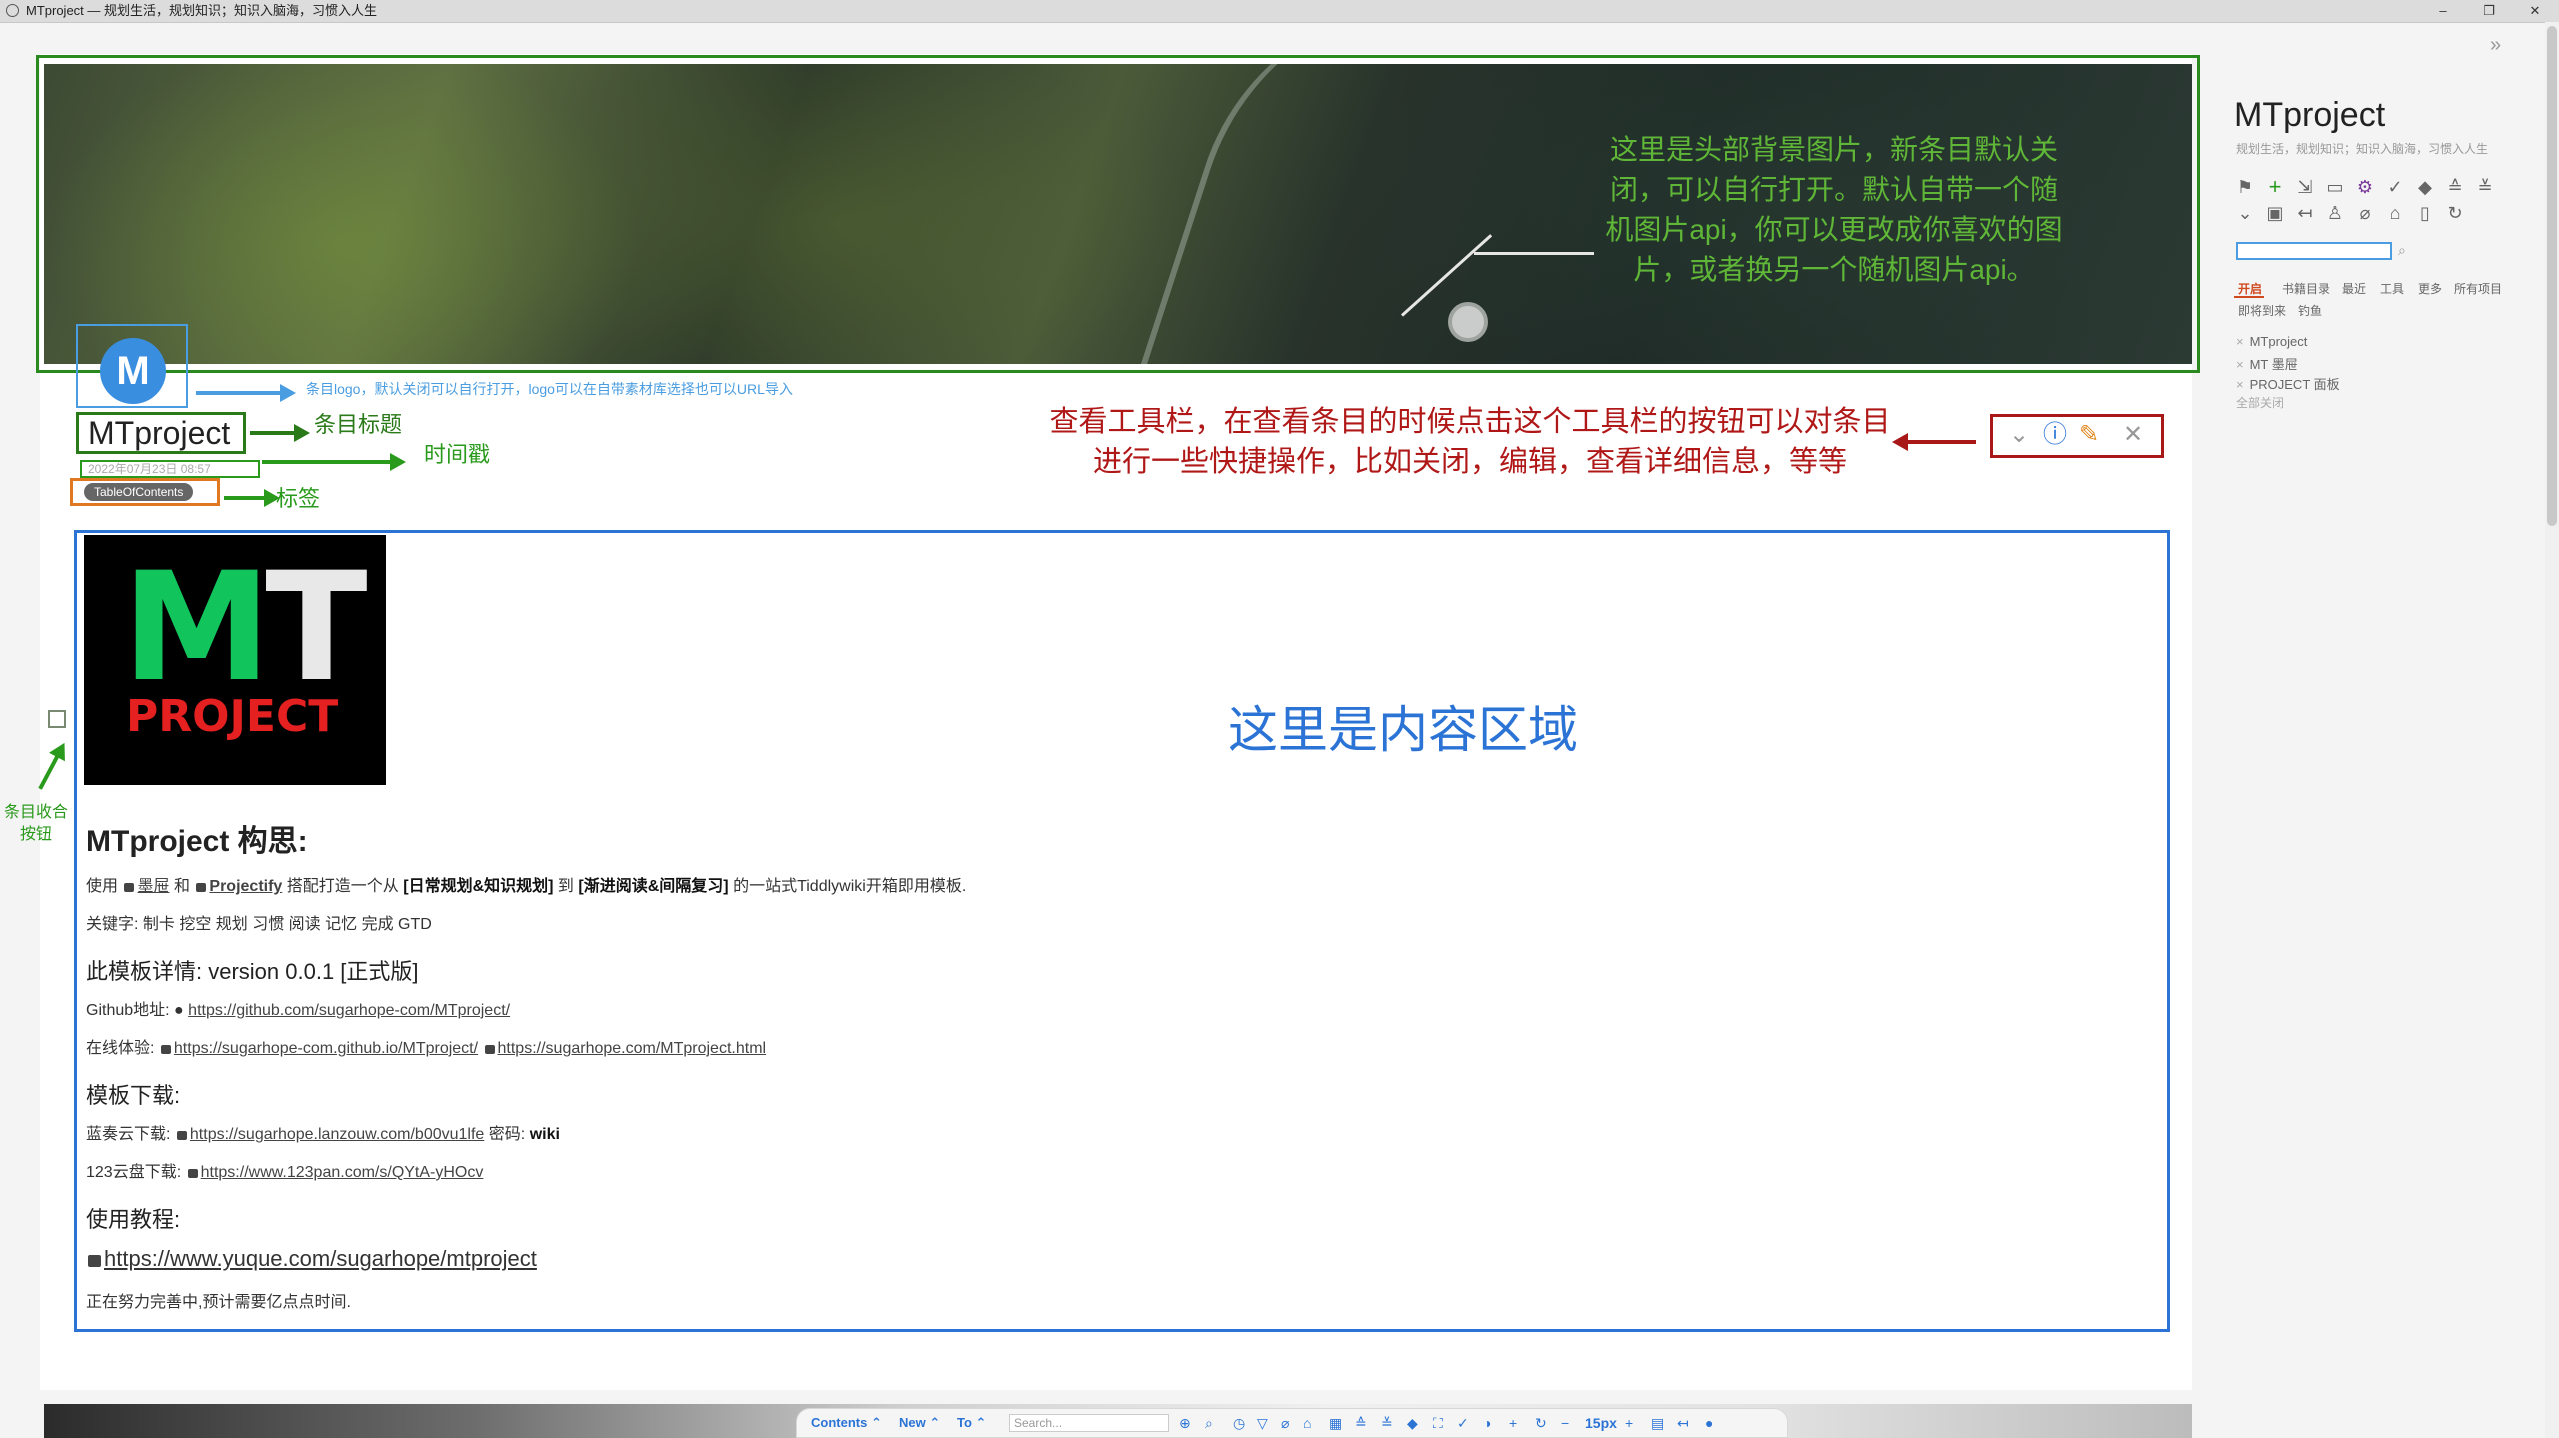  I want to click on fullscreen-icon: ⛶, so click(1438, 1423).